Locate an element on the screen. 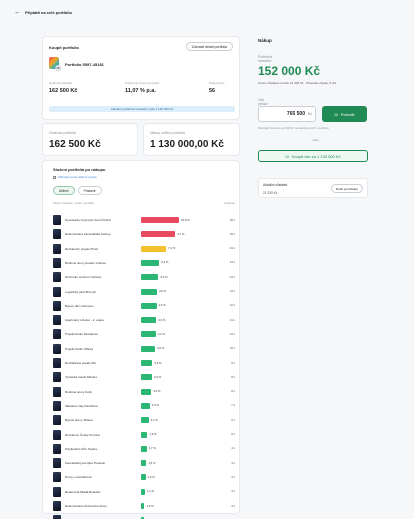 This screenshot has width=414, height=519. investment-value: 19 k is located at coordinates (232, 248).